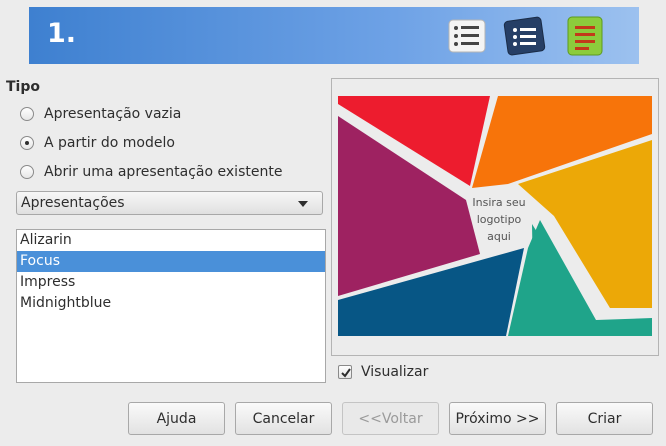 The height and width of the screenshot is (446, 666). What do you see at coordinates (169, 203) in the screenshot?
I see `category-dropdown: Apresentações` at bounding box center [169, 203].